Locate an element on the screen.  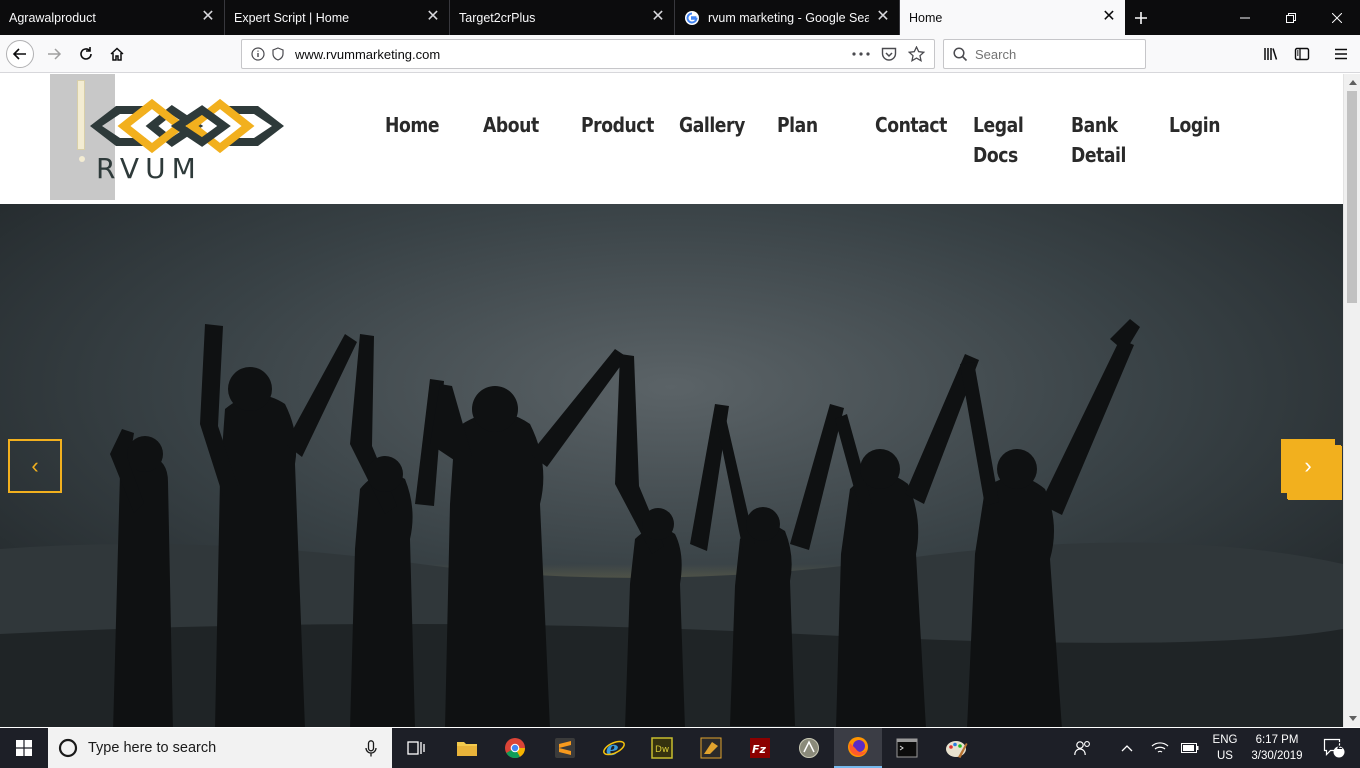
sidebar-button is located at coordinates (1302, 54).